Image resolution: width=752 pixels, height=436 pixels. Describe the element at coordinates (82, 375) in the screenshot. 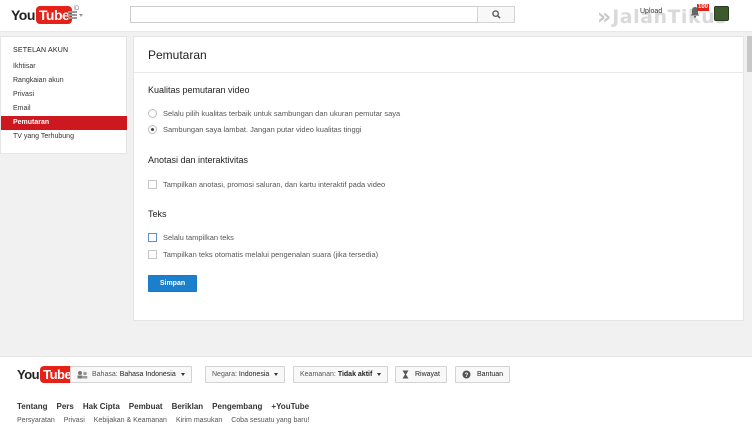

I see `language-icon` at that location.